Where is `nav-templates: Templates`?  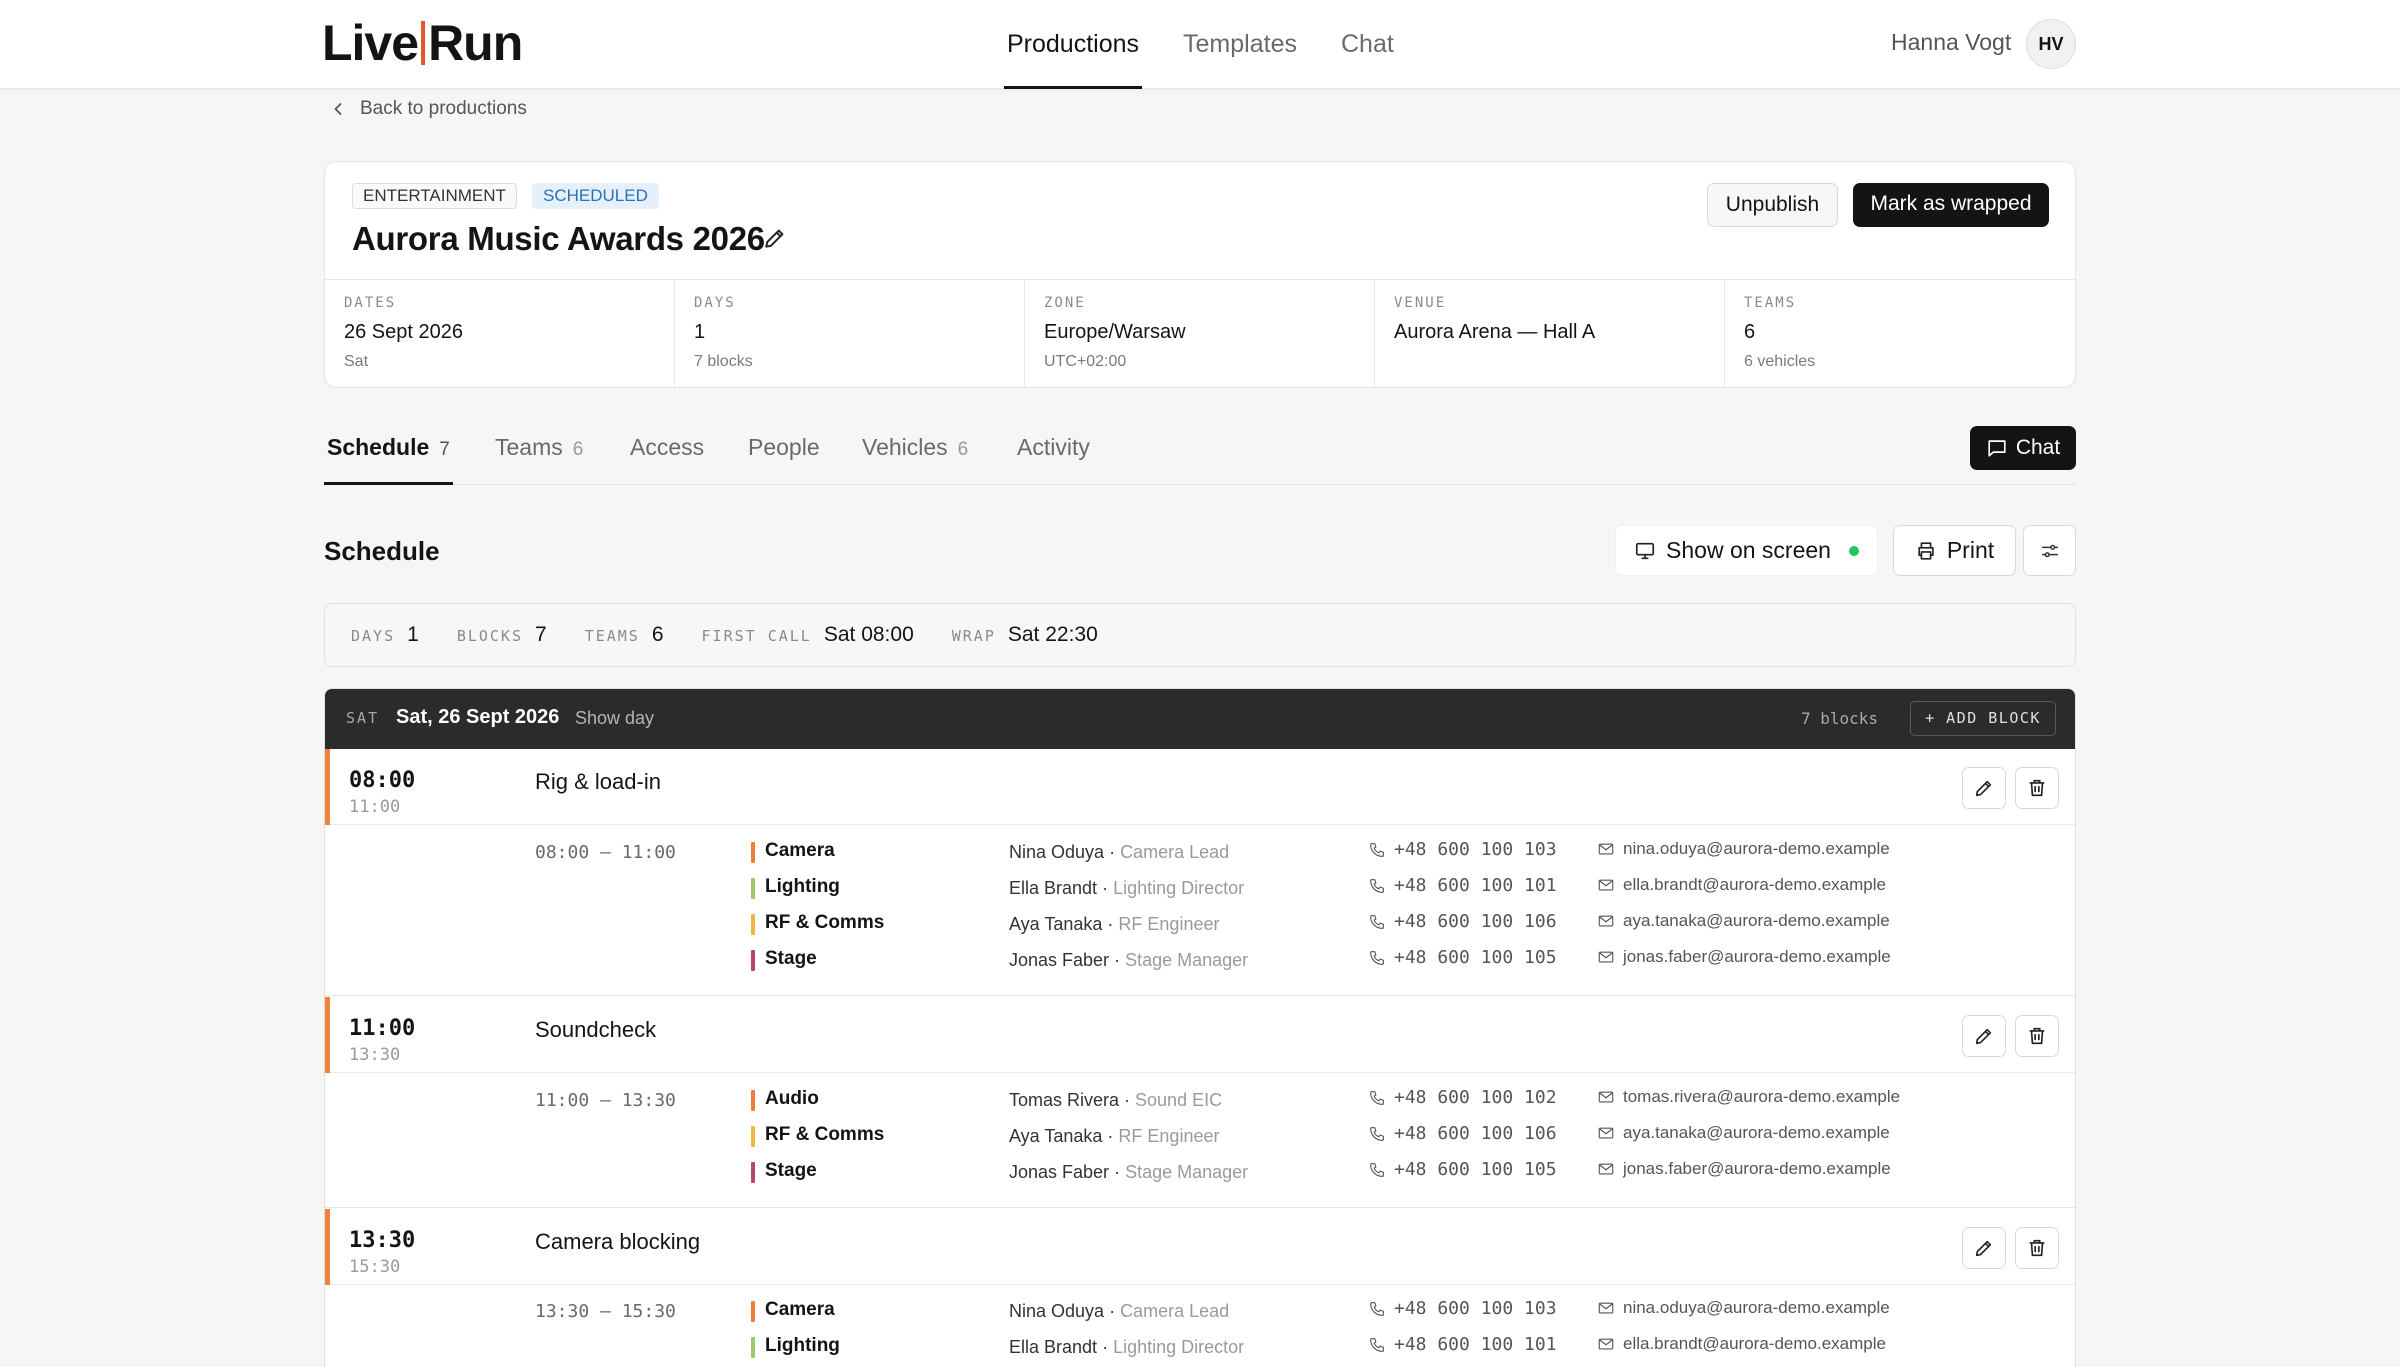 nav-templates: Templates is located at coordinates (1240, 44).